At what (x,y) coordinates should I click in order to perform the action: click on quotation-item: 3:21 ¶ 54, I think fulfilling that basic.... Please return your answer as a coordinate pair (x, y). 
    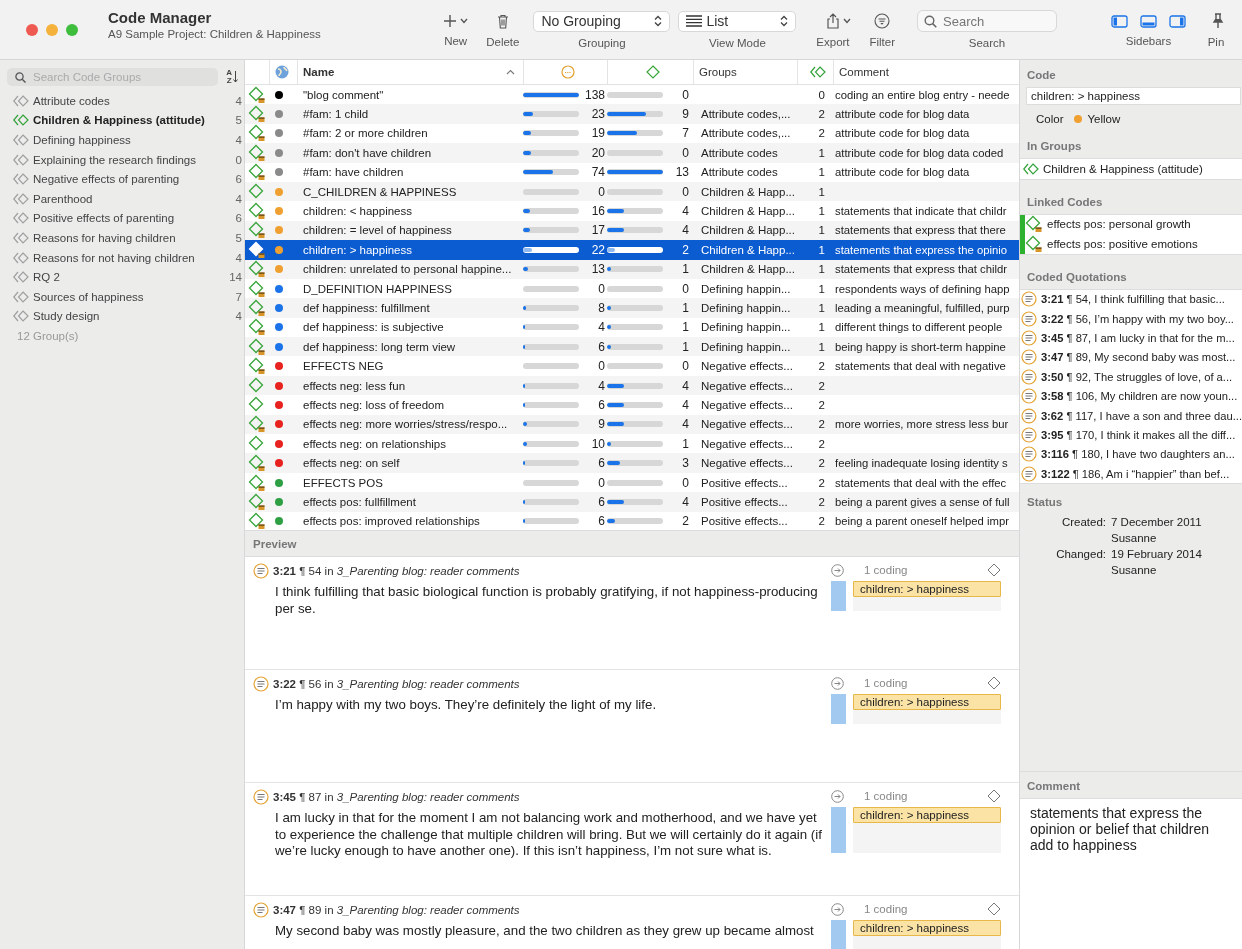
    Looking at the image, I should click on (1131, 299).